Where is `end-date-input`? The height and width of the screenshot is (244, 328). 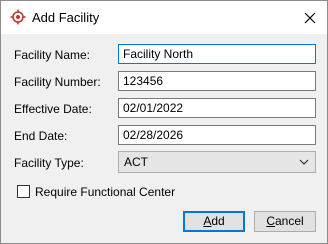
end-date-input is located at coordinates (217, 135).